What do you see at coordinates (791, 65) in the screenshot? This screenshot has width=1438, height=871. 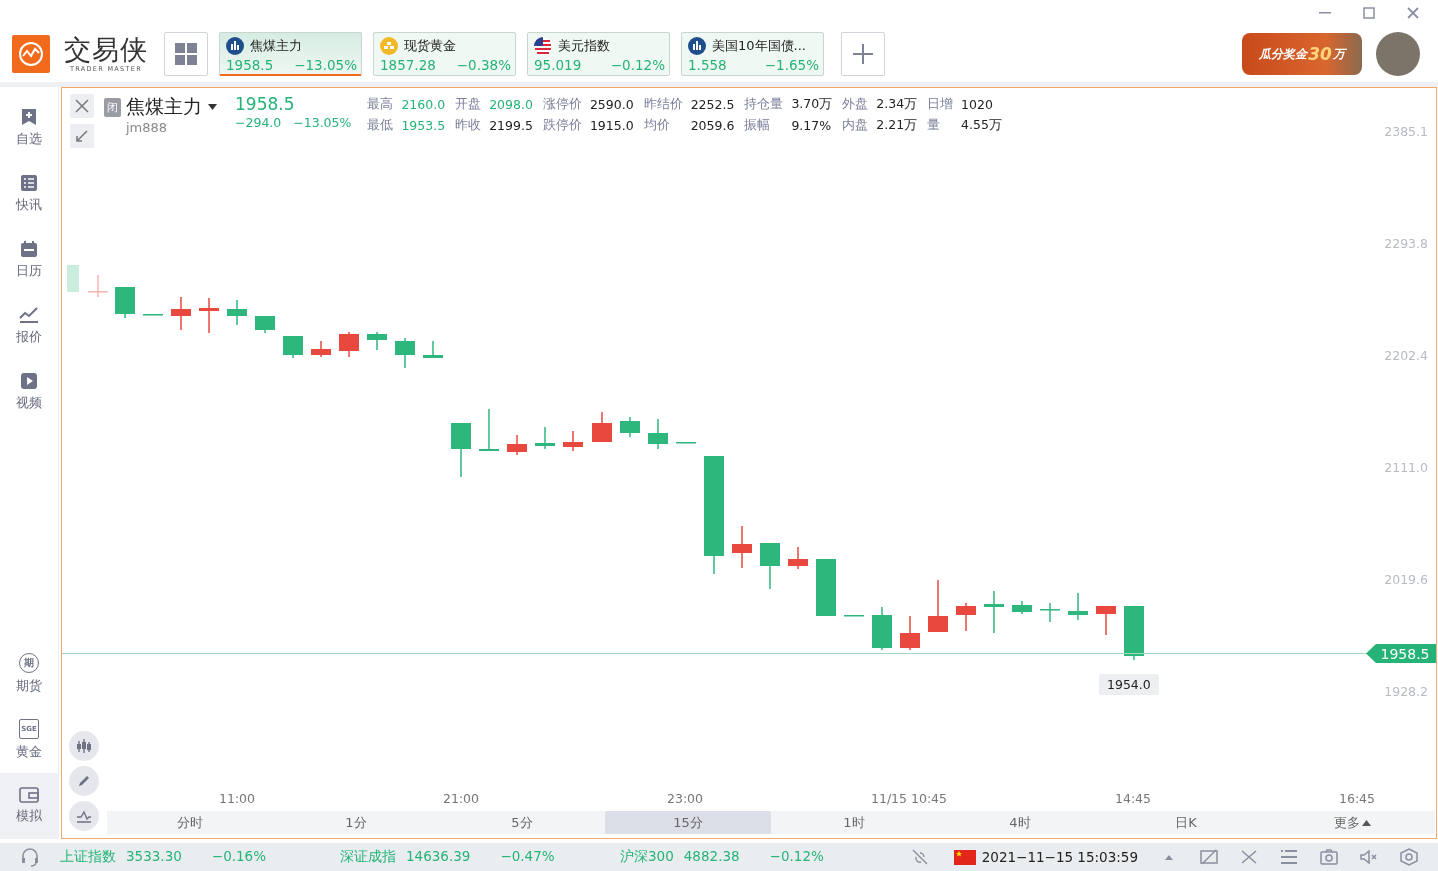 I see `quote-change: −1.65%` at bounding box center [791, 65].